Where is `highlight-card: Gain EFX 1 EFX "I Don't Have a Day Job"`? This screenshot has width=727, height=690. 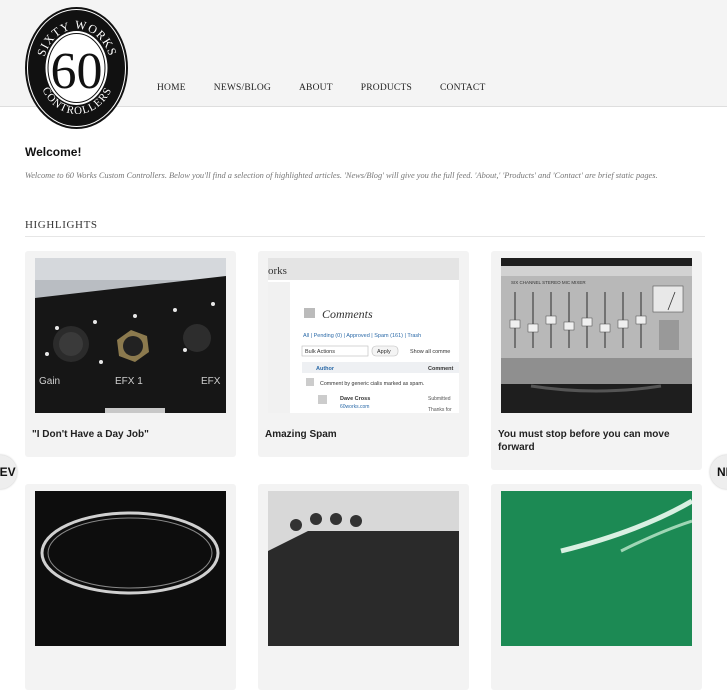
highlight-card: Gain EFX 1 EFX "I Don't Have a Day Job" is located at coordinates (130, 354).